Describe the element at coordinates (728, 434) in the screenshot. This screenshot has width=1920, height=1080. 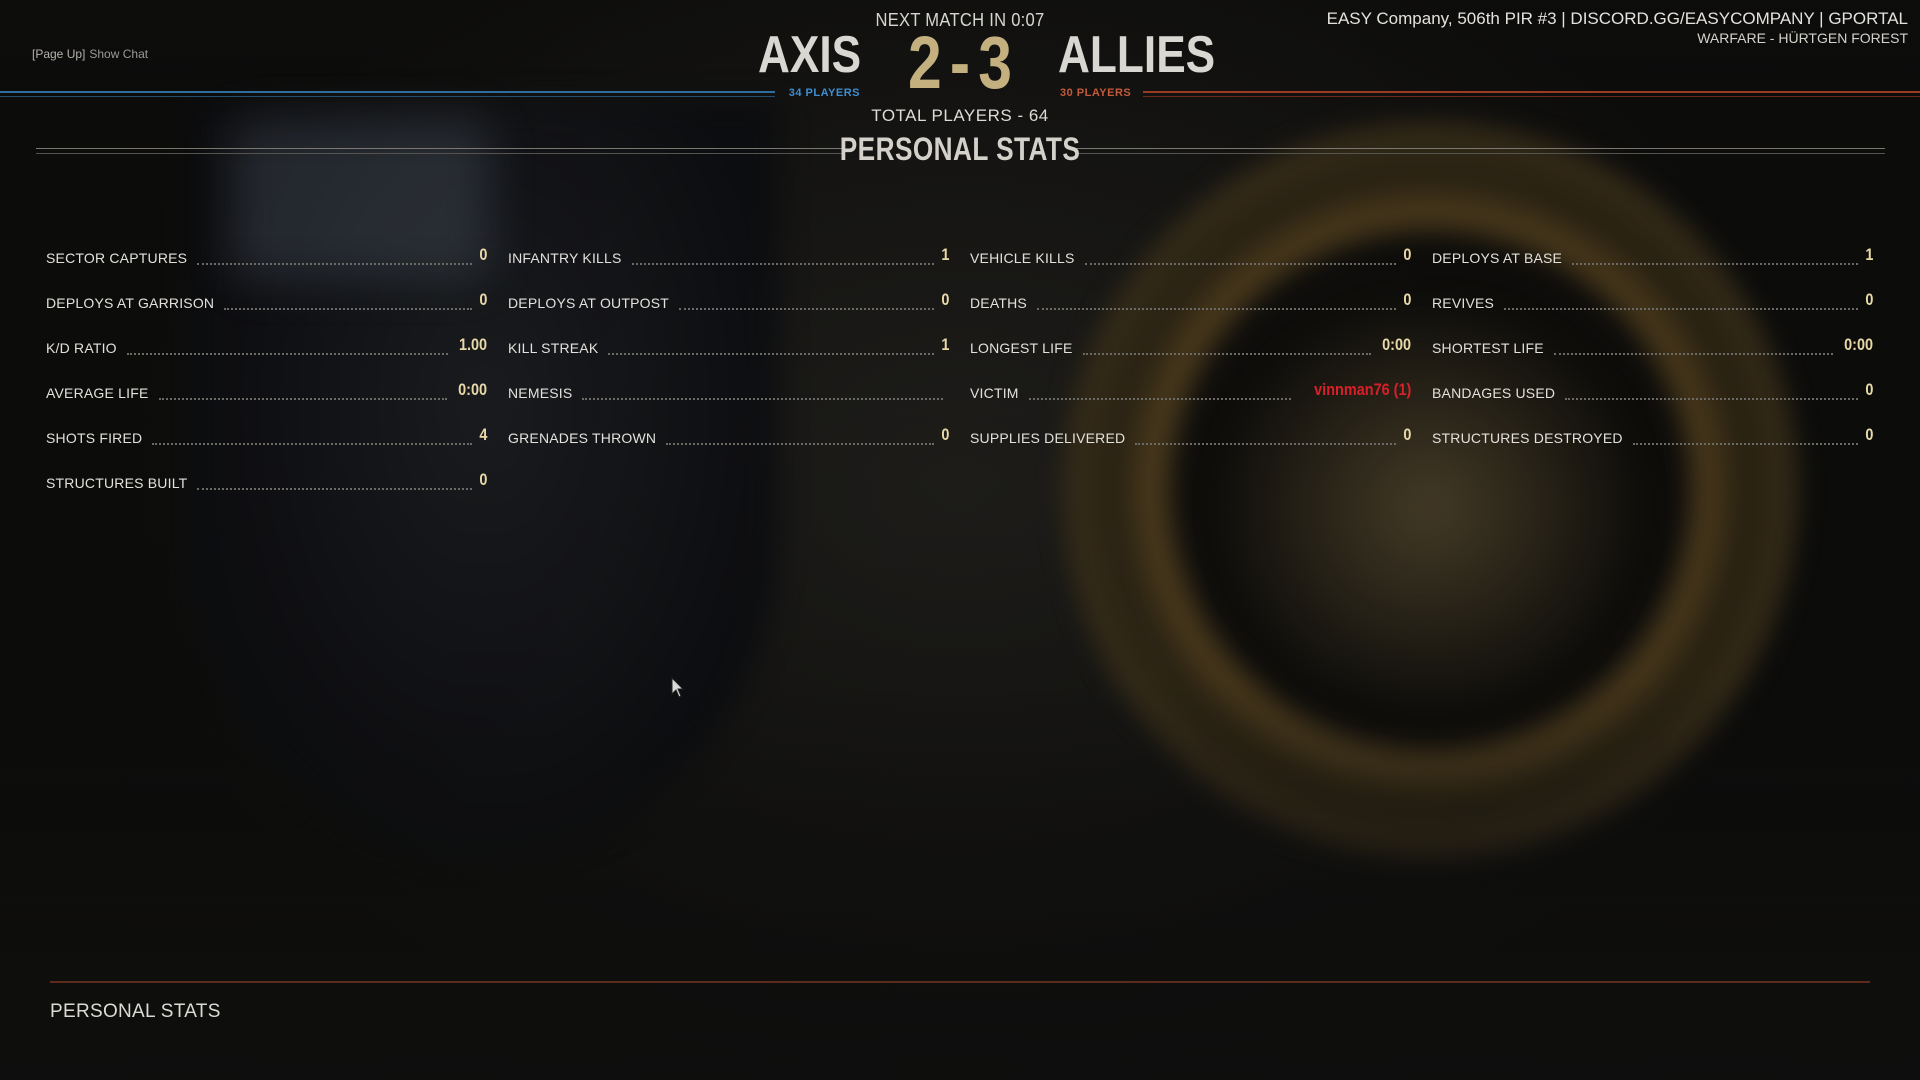
I see `stat-row: GRENADES THROWN 0` at that location.